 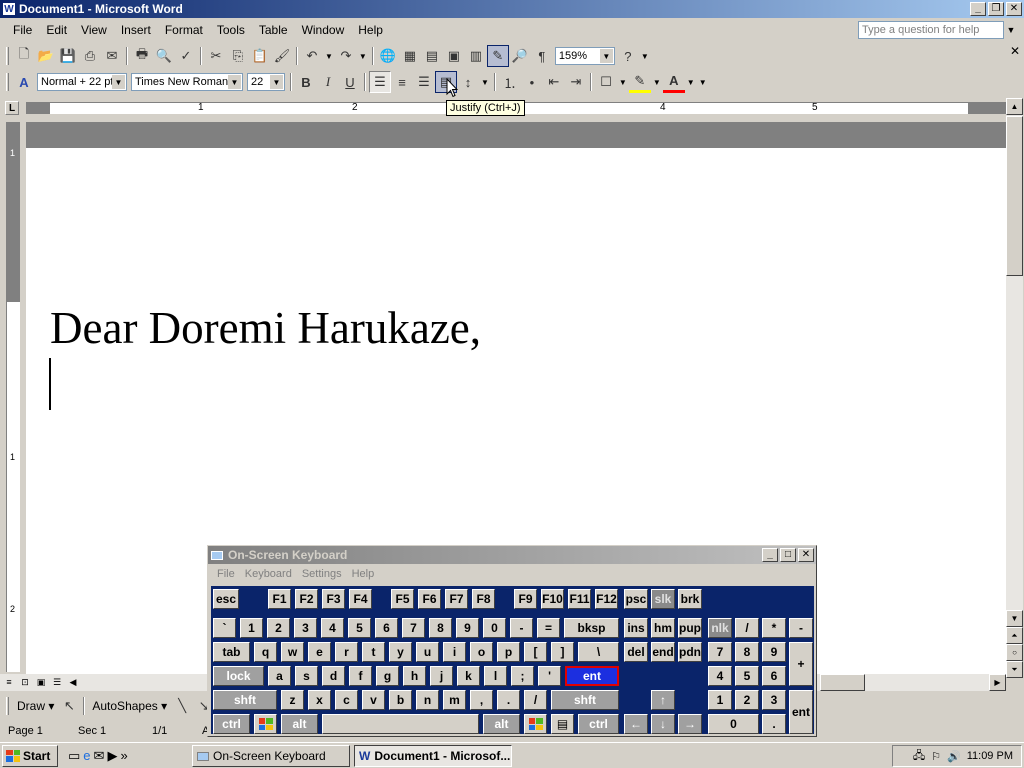 I want to click on key-f4: F4, so click(x=360, y=599).